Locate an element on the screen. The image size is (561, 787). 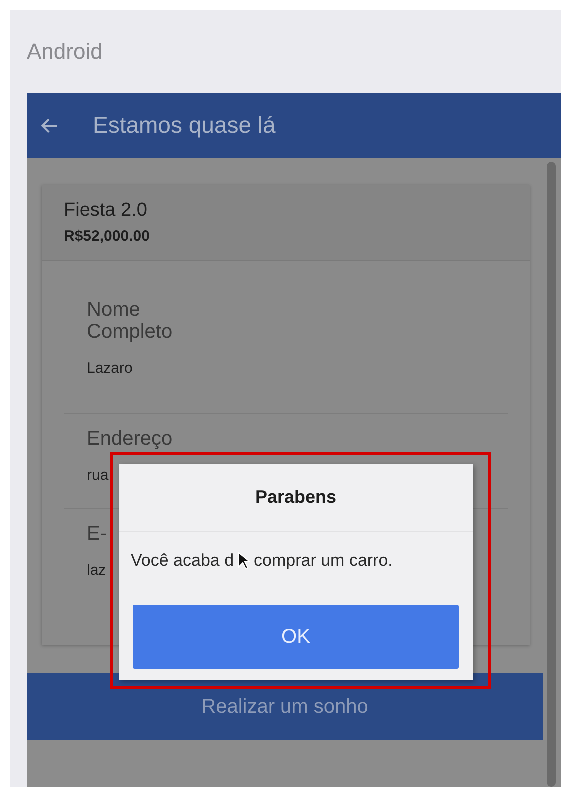
dialog-title: Parabens is located at coordinates (296, 497).